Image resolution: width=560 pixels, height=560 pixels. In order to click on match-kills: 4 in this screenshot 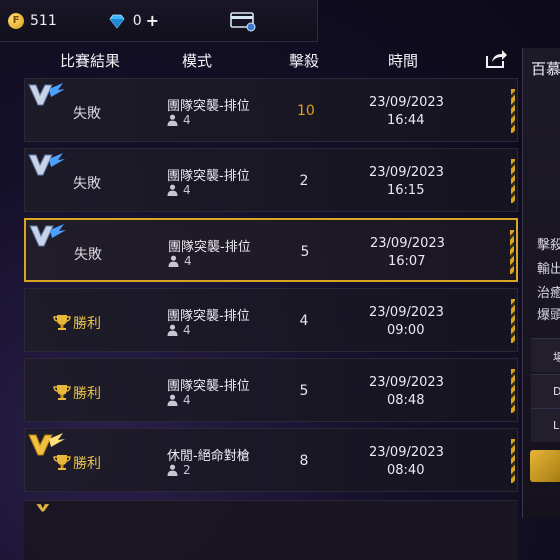, I will do `click(304, 321)`.